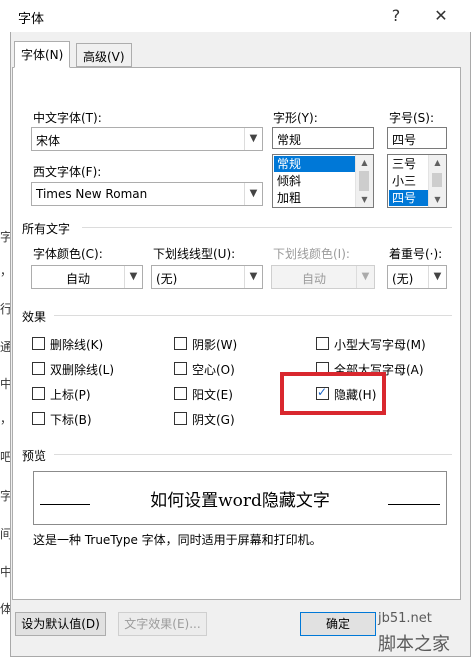  What do you see at coordinates (417, 277) in the screenshot?
I see `emphasis-combo: (无) ▼` at bounding box center [417, 277].